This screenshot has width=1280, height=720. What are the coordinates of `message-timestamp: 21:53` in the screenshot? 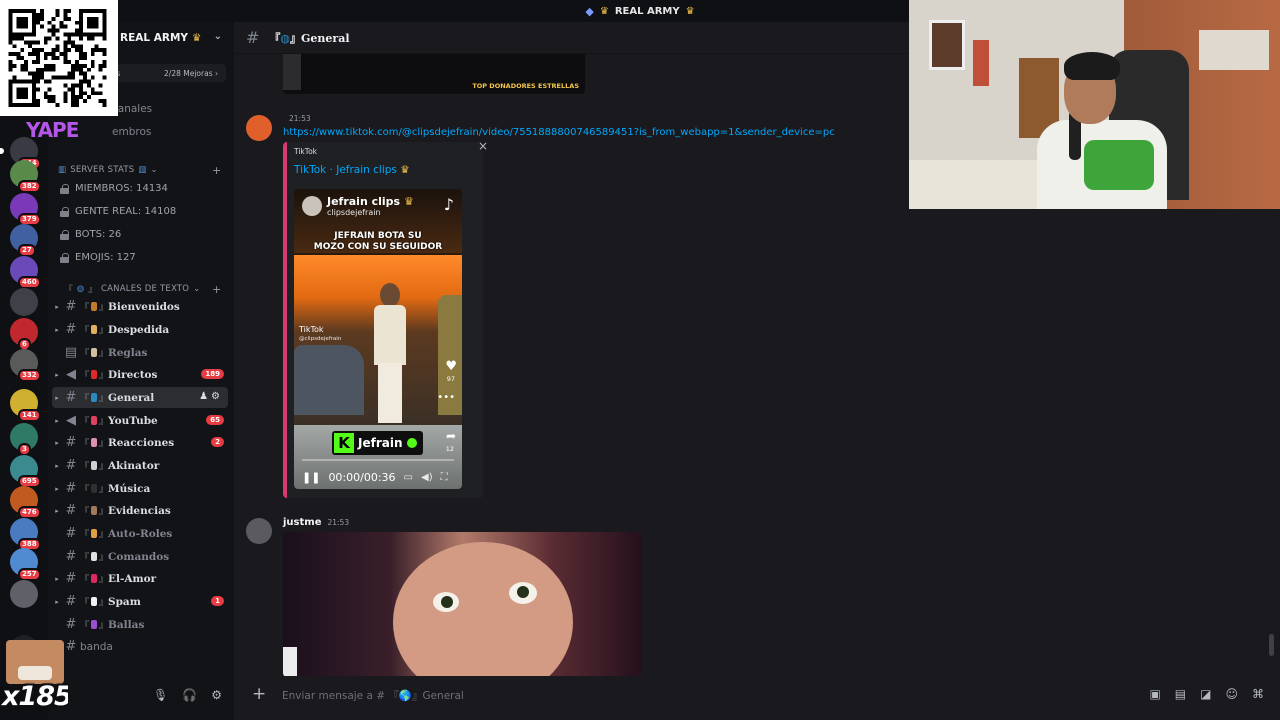 It's located at (300, 118).